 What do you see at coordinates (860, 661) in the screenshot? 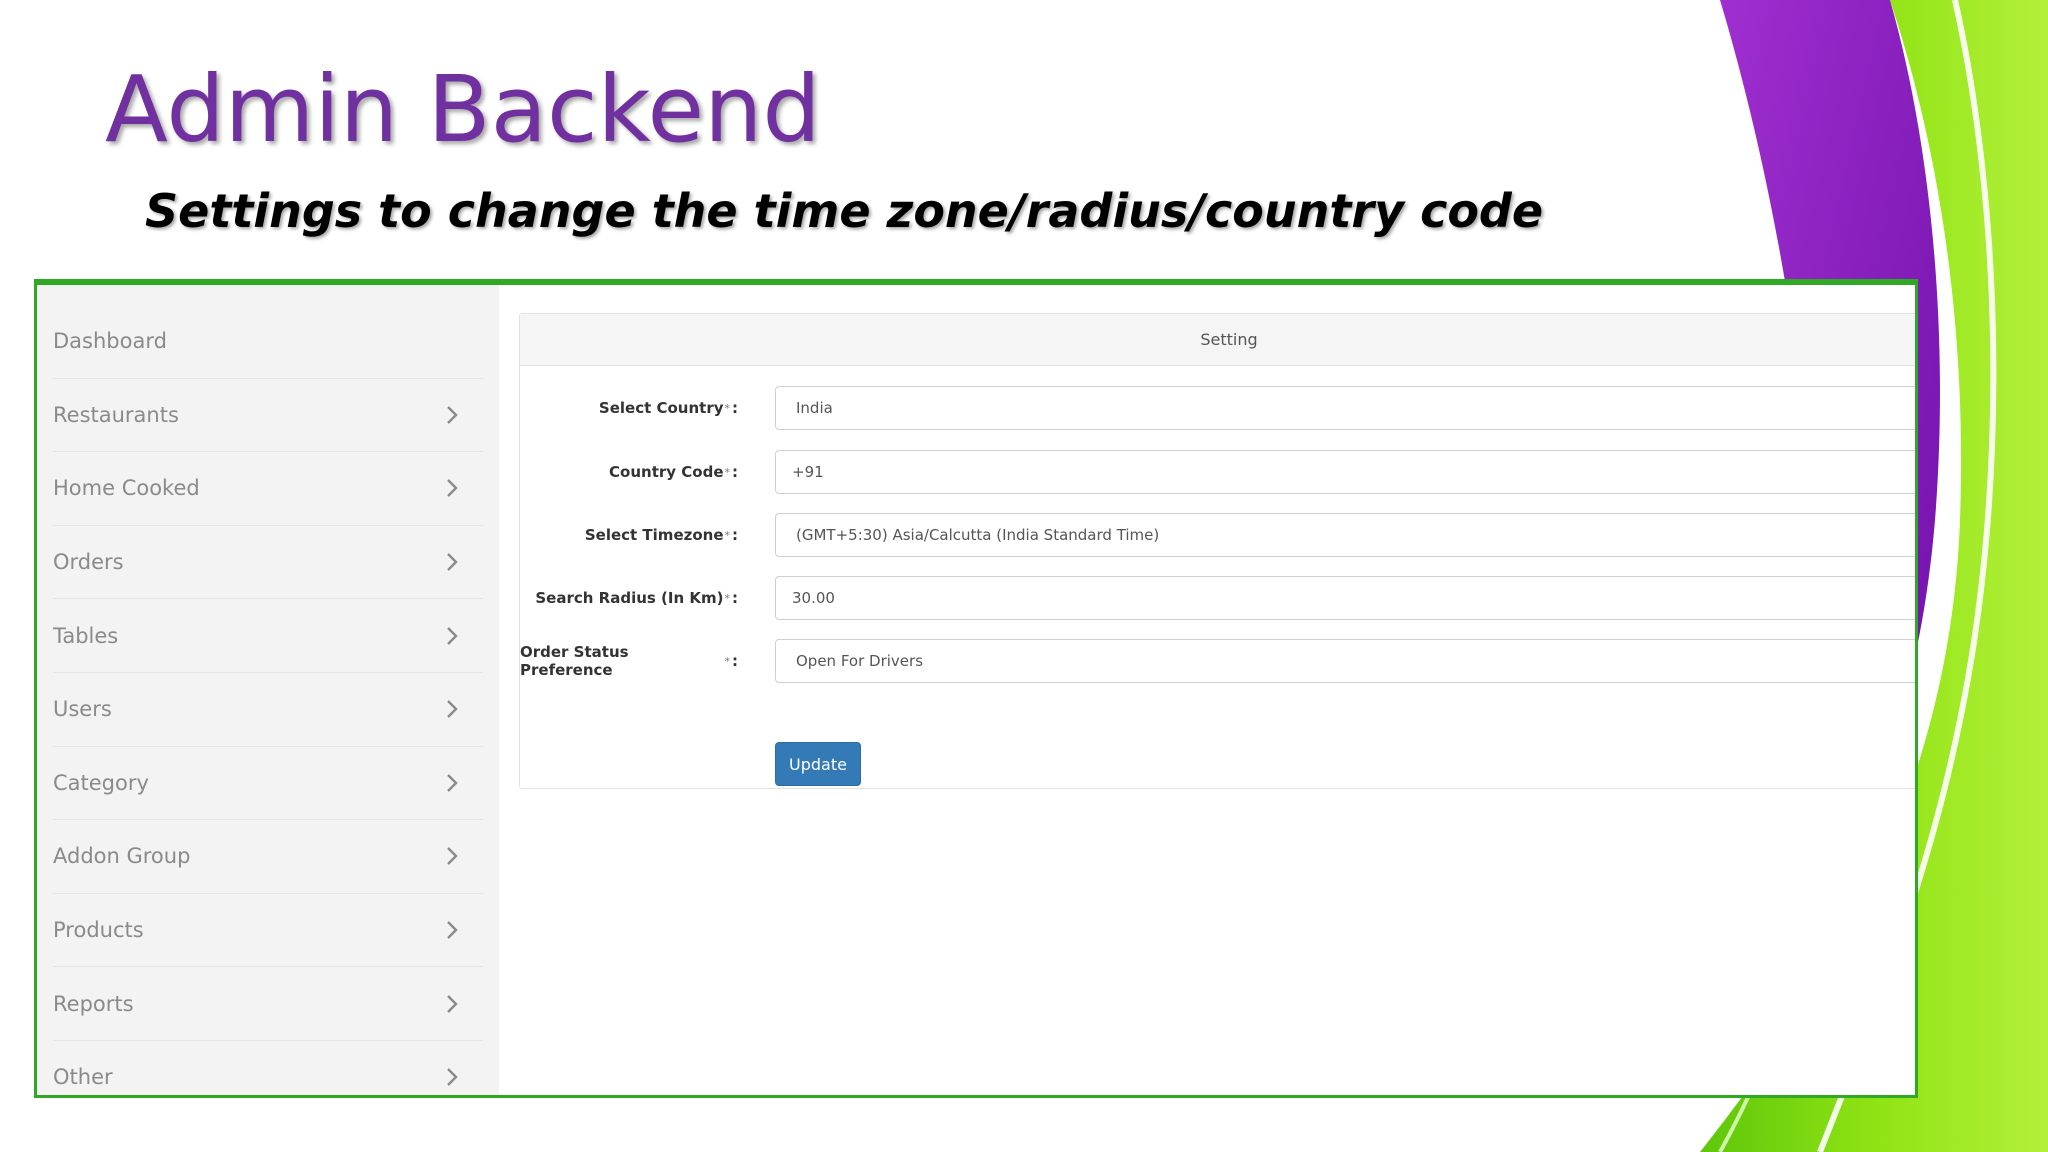
I see `select-value: Open For Drivers` at bounding box center [860, 661].